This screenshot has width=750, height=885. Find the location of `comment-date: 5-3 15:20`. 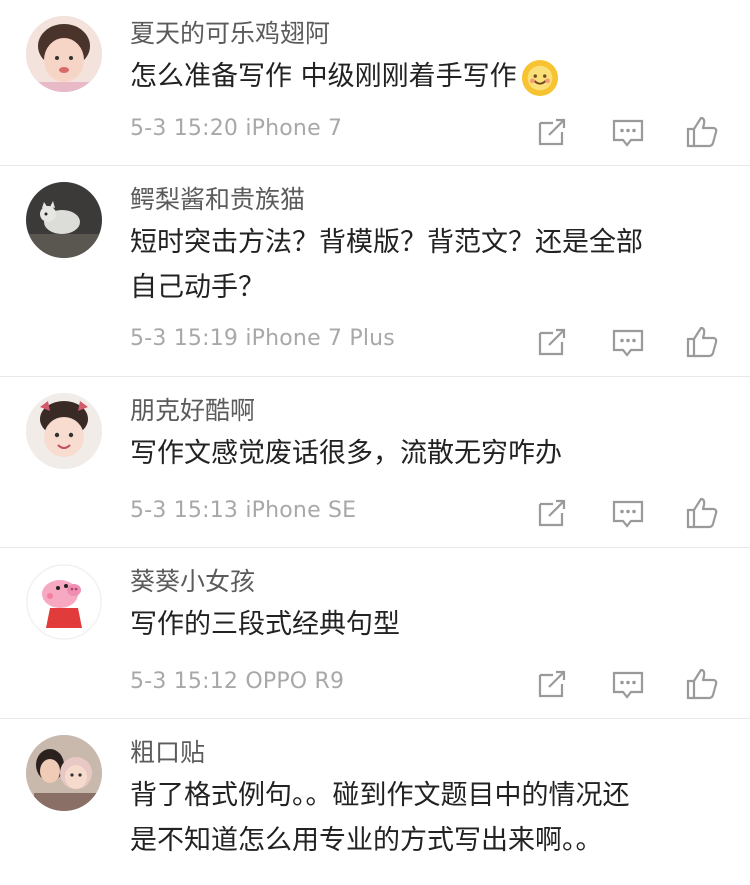

comment-date: 5-3 15:20 is located at coordinates (184, 128).